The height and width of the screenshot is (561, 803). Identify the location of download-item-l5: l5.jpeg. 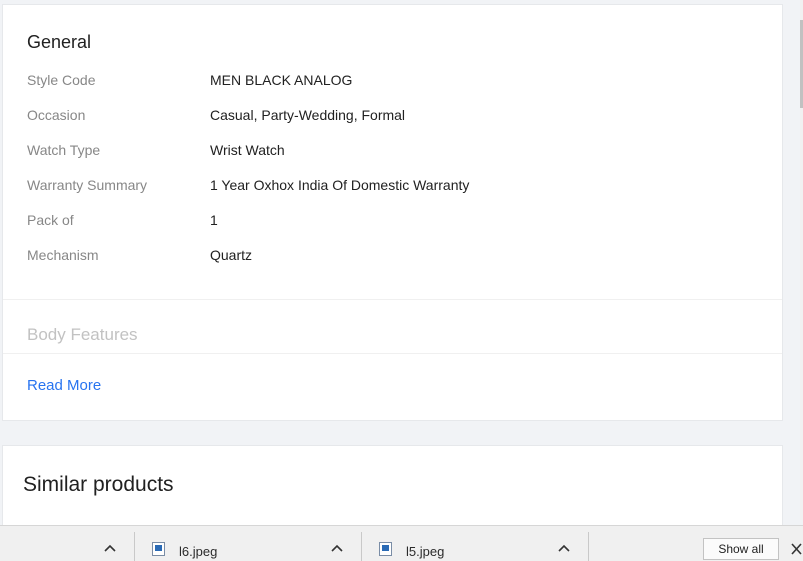
(464, 549).